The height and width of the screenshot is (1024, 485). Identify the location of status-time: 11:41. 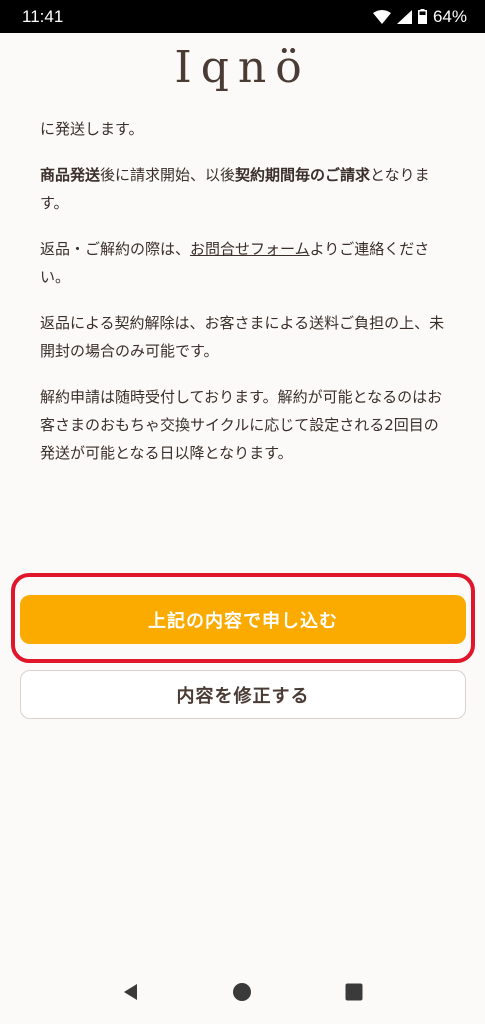
(43, 16).